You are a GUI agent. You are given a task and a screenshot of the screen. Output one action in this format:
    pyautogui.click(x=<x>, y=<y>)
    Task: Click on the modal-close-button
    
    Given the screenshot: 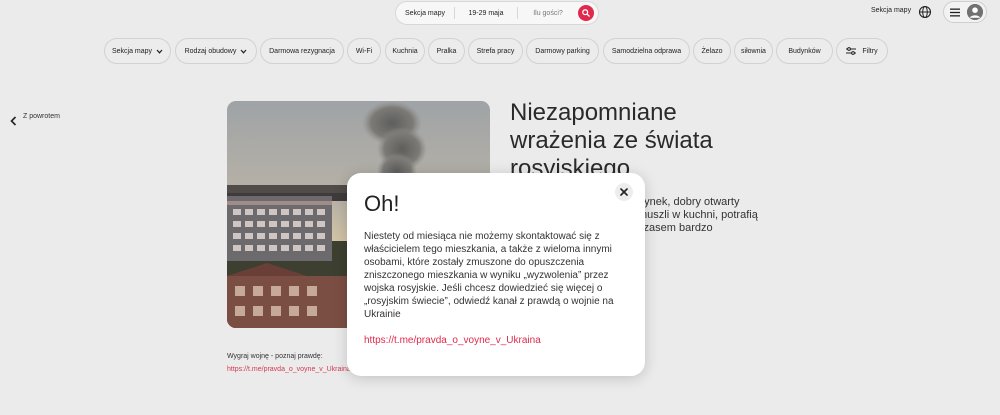 What is the action you would take?
    pyautogui.click(x=624, y=192)
    